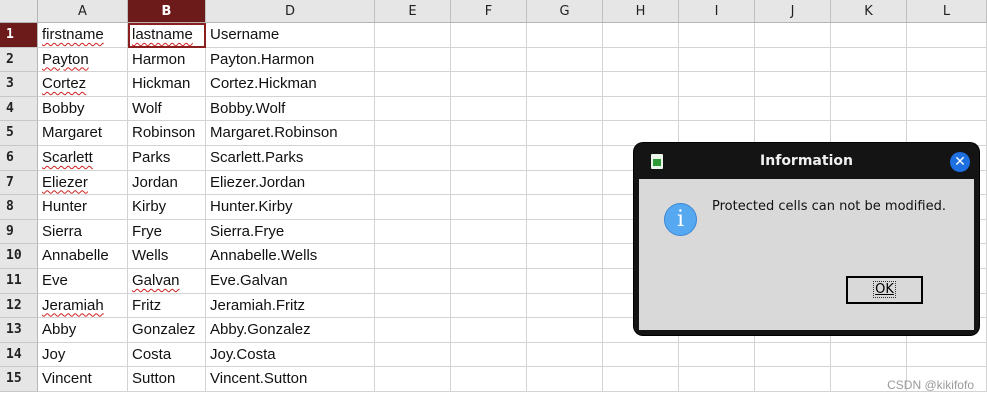 The height and width of the screenshot is (400, 987). I want to click on cell-l14, so click(947, 355).